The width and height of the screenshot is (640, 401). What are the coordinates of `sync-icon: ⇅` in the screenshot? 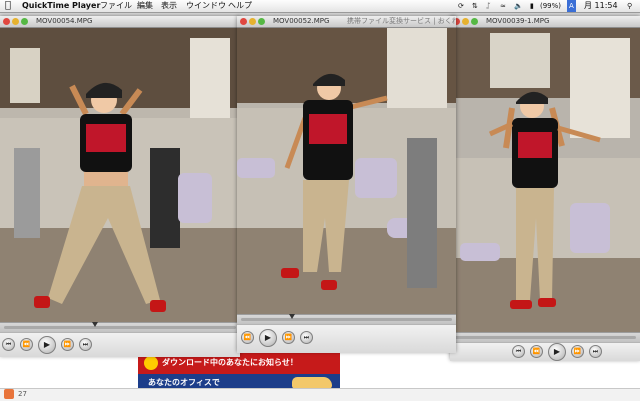 It's located at (475, 6).